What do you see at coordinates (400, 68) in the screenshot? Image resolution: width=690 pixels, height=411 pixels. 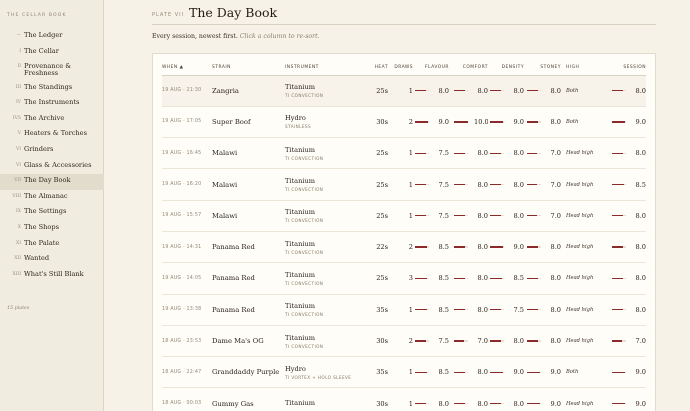 I see `column-draws: DRAWS` at bounding box center [400, 68].